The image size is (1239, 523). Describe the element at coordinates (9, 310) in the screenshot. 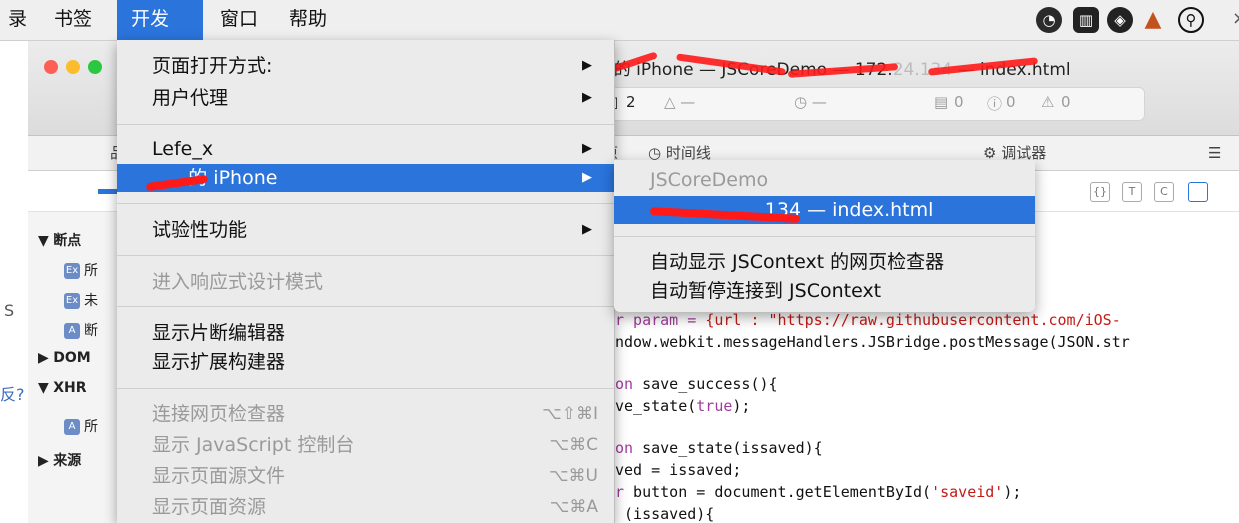

I see `edge-text: S` at that location.